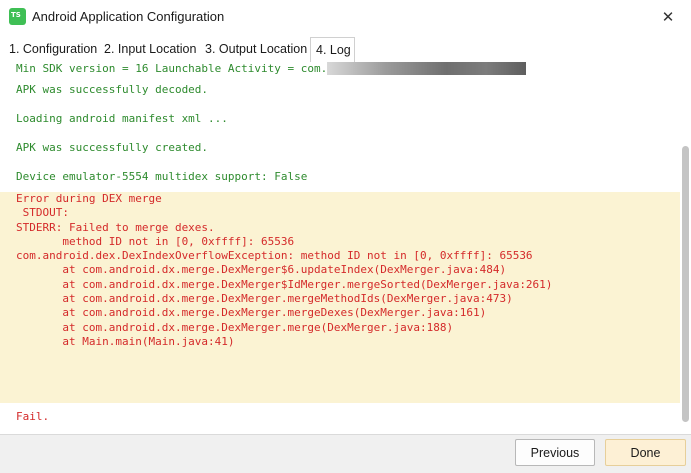 The image size is (691, 473). Describe the element at coordinates (426, 68) in the screenshot. I see `redacted-package-name` at that location.